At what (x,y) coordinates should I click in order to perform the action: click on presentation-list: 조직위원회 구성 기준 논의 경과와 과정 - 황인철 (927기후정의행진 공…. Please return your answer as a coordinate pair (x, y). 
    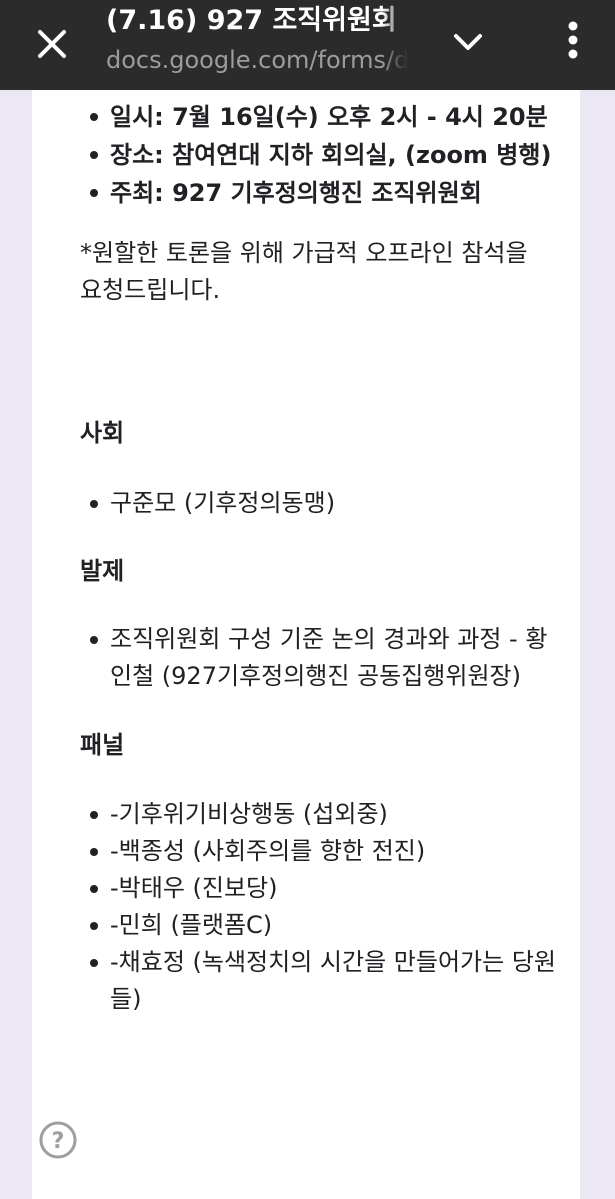
    Looking at the image, I should click on (320, 658).